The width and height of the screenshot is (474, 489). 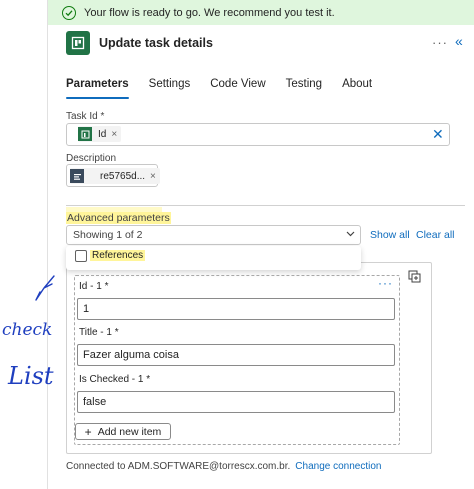 What do you see at coordinates (236, 309) in the screenshot?
I see `id-input: 1` at bounding box center [236, 309].